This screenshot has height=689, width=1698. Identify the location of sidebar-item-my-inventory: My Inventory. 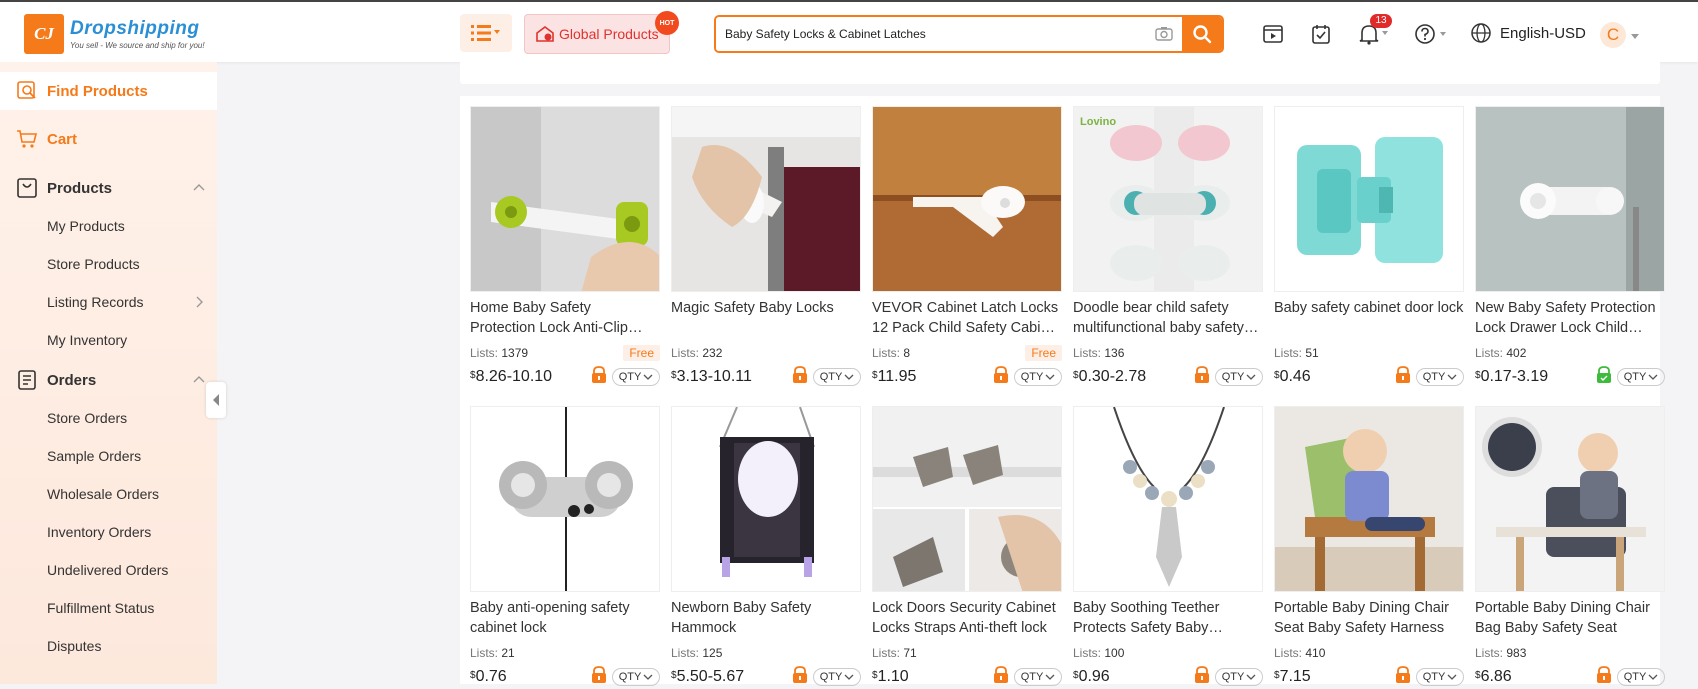
(108, 340).